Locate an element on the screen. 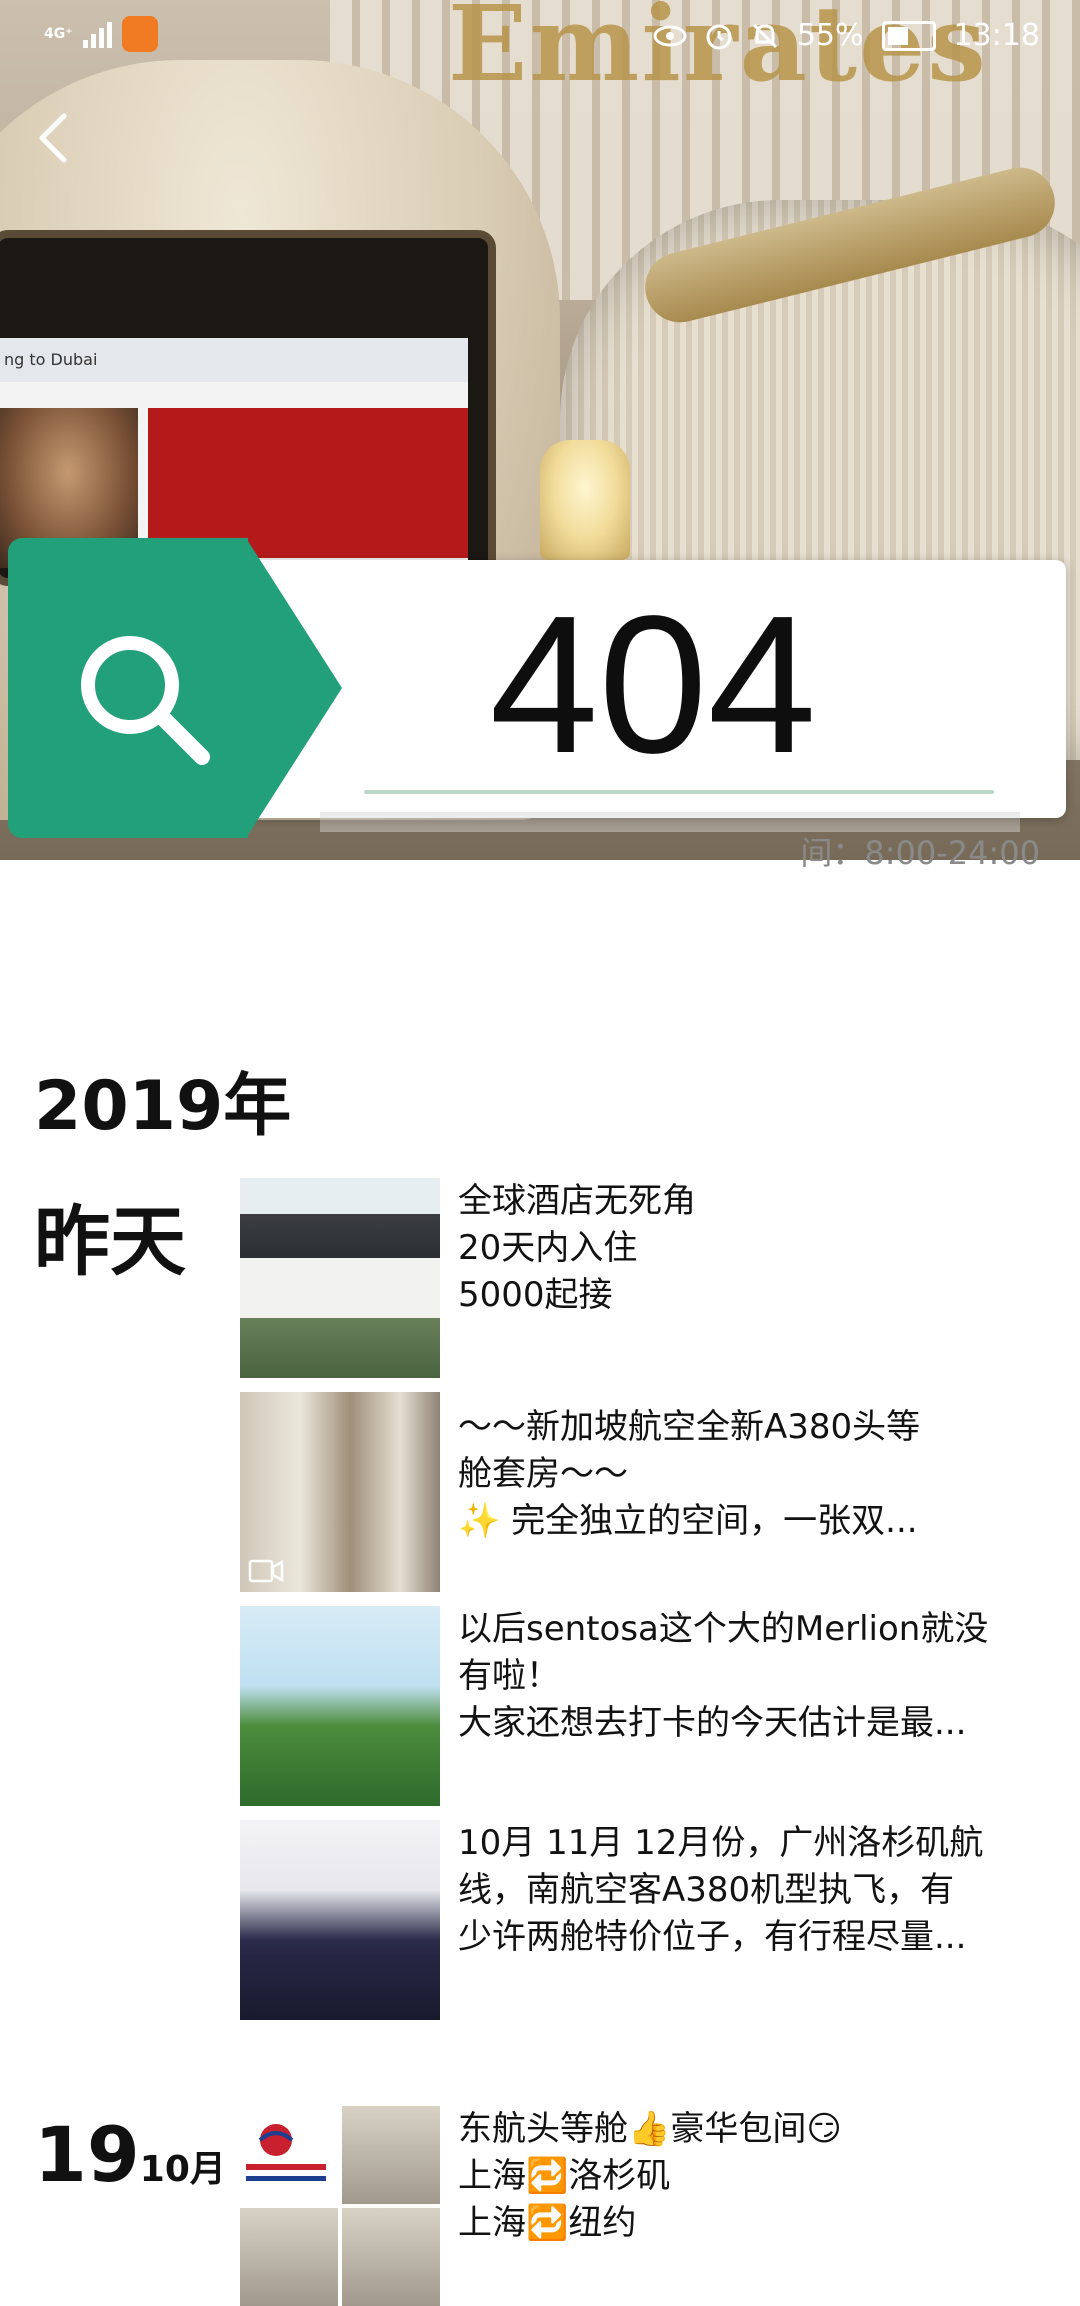 The image size is (1080, 2306). post-line: 5000起接 is located at coordinates (535, 1295).